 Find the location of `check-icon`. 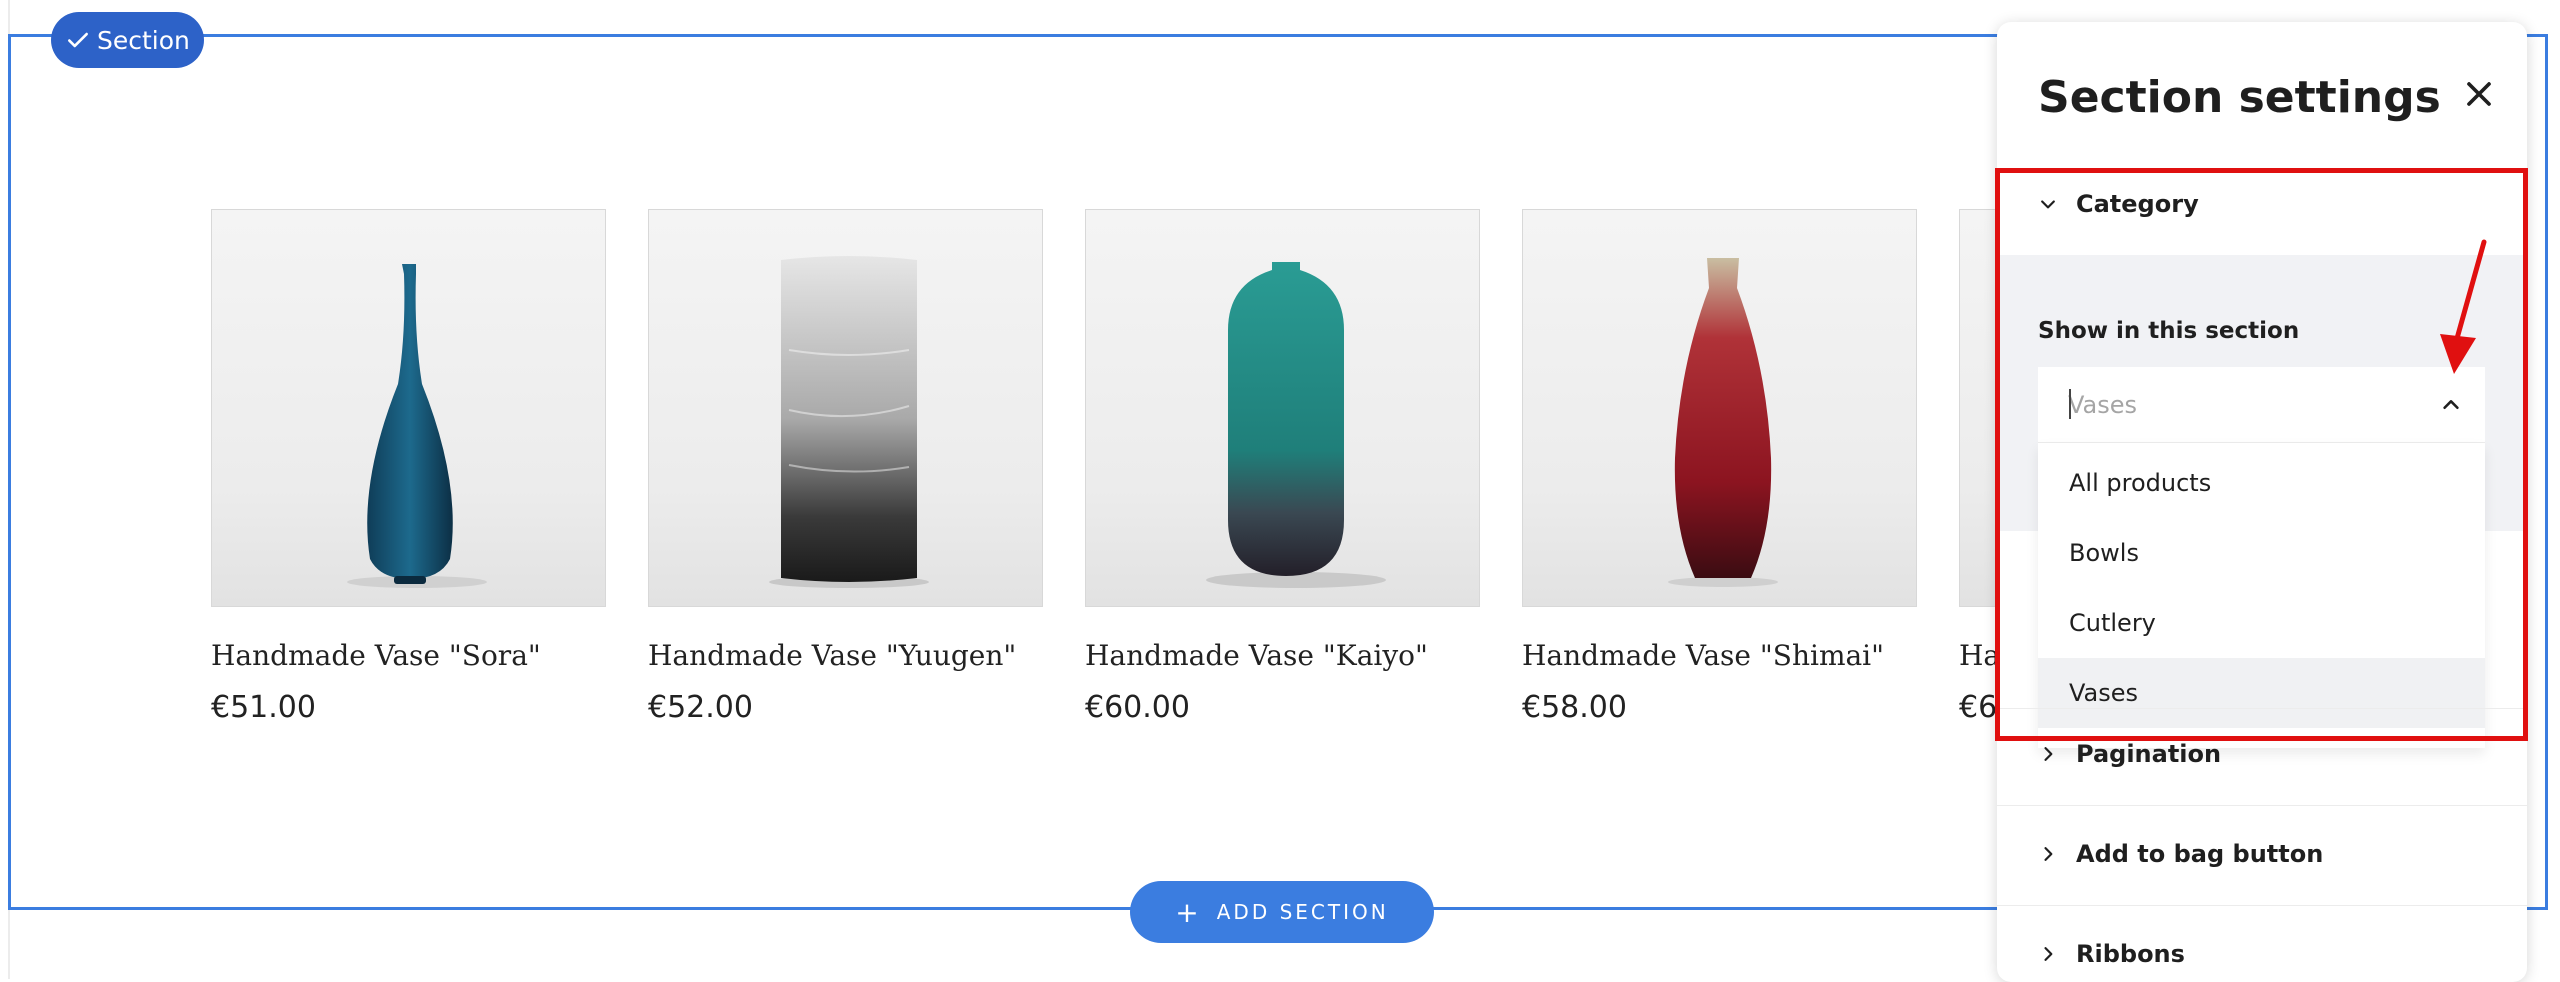

check-icon is located at coordinates (78, 40).